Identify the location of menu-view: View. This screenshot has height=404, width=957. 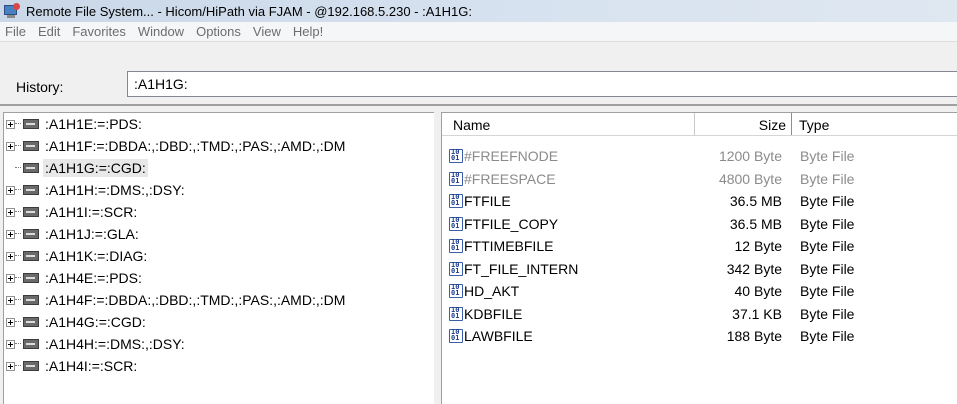
(267, 31).